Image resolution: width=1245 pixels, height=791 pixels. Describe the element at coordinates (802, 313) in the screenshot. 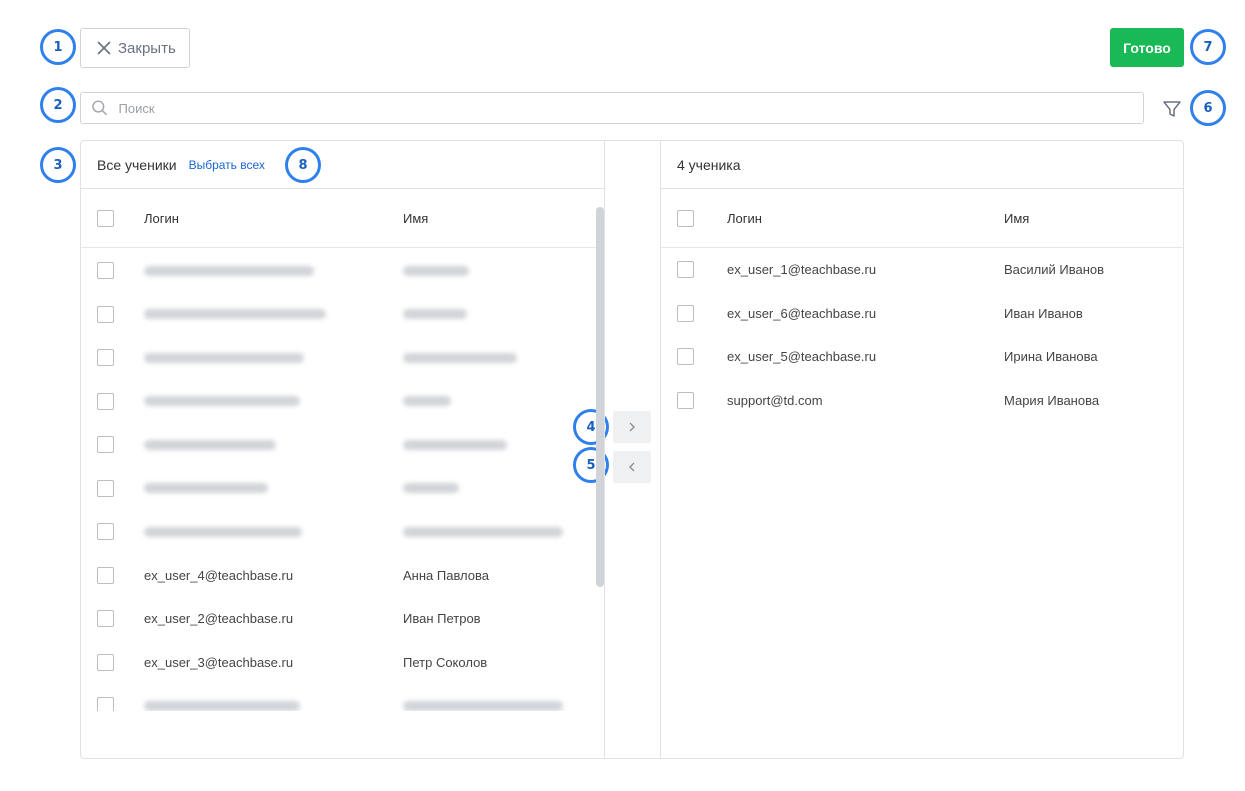

I see `row-login: ex_user_6@teachbase.ru` at that location.